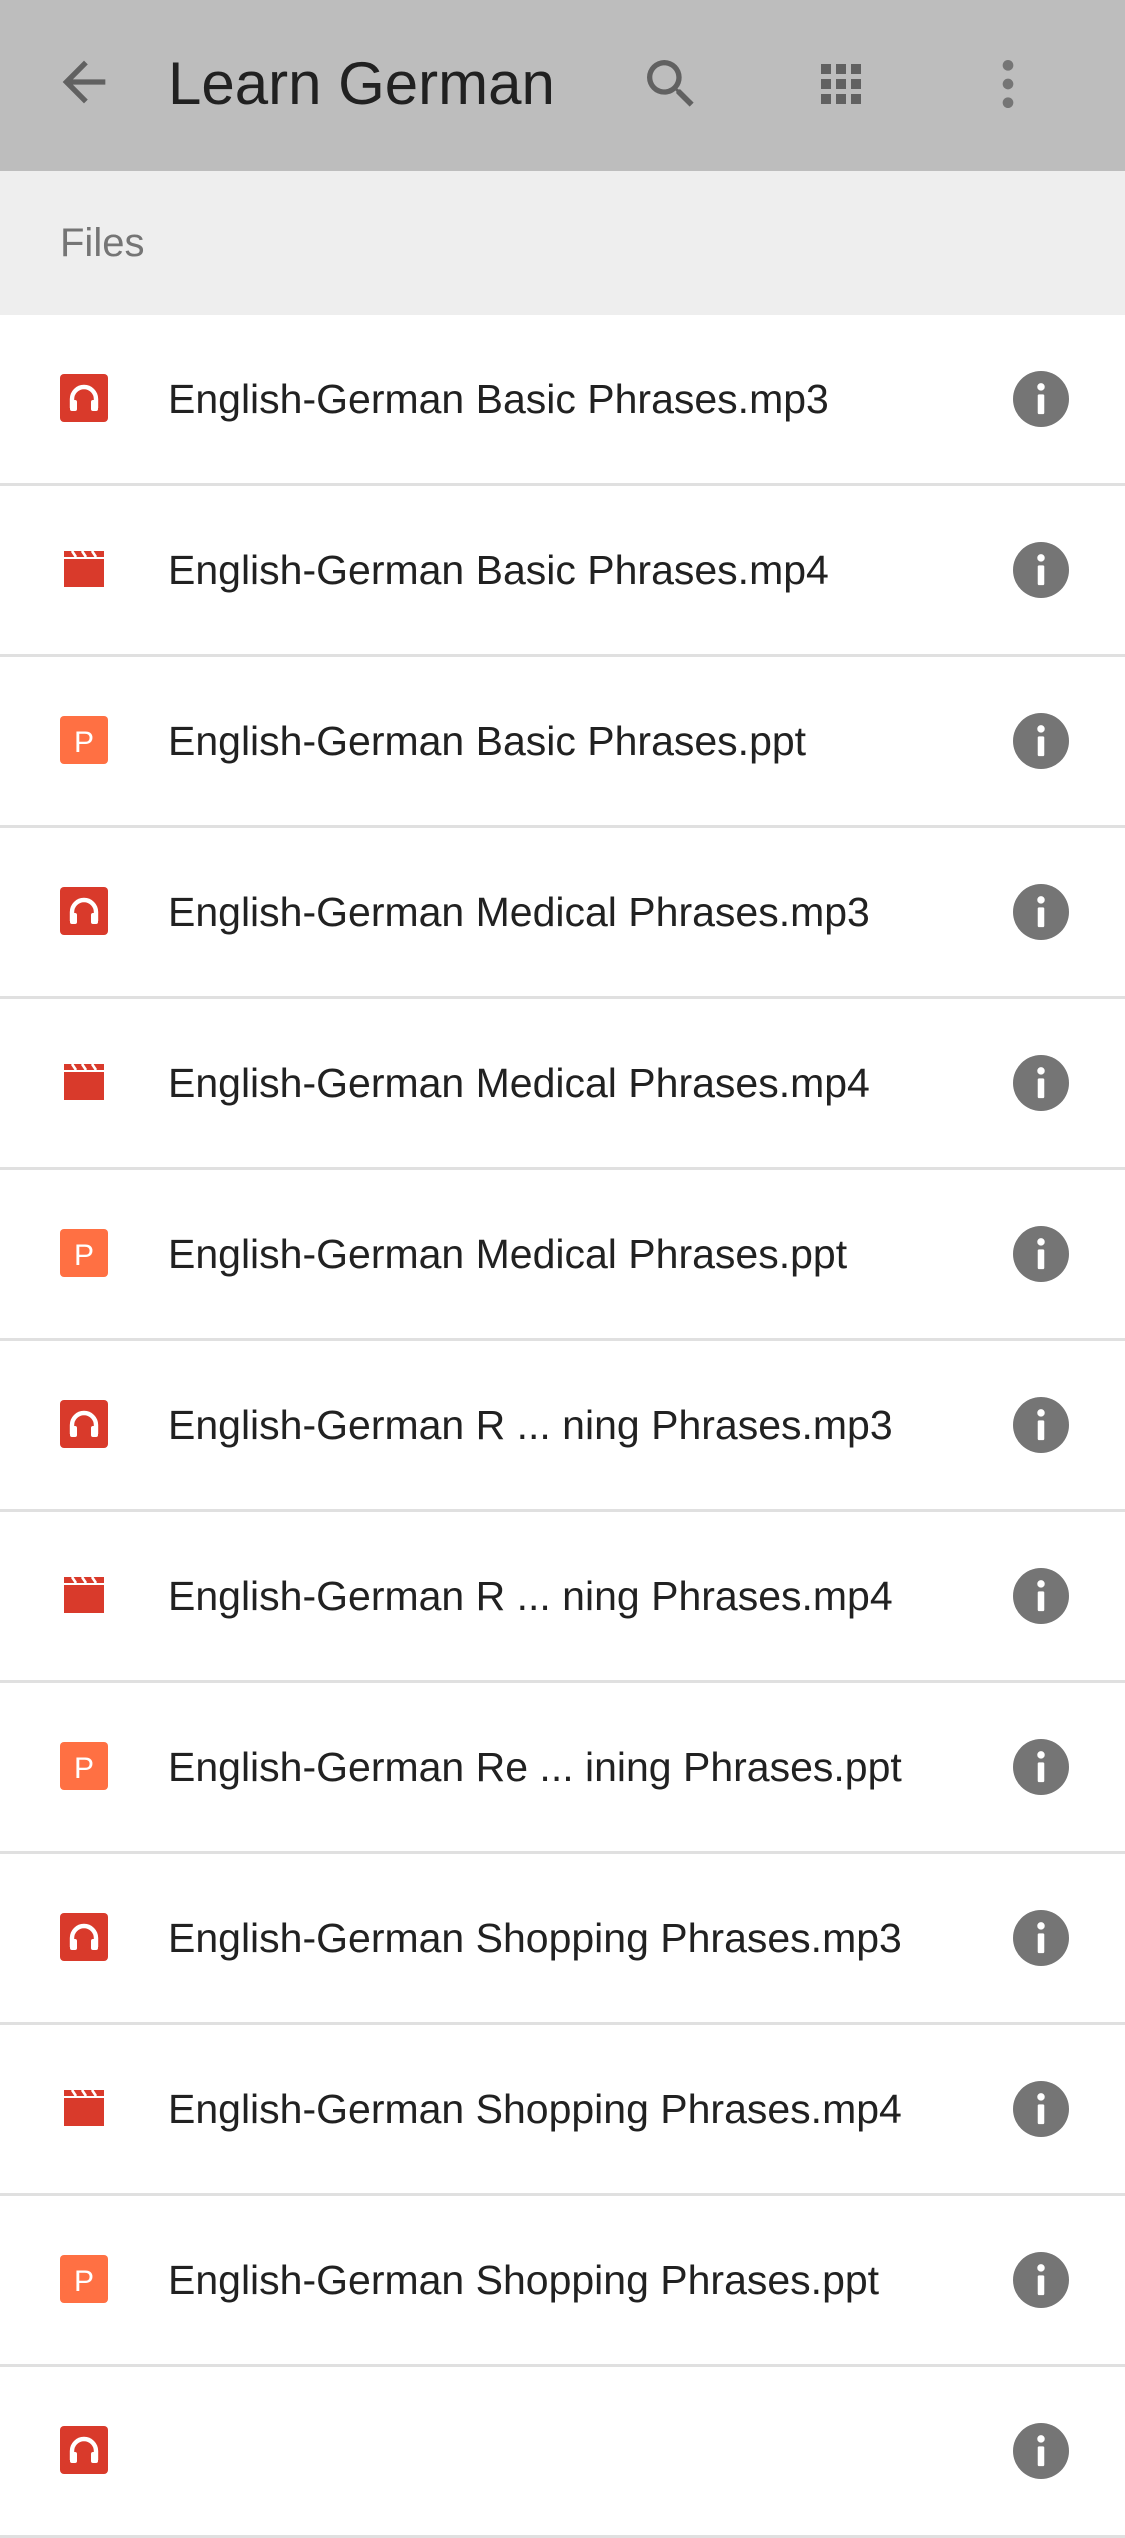 The image size is (1125, 2538). What do you see at coordinates (535, 1767) in the screenshot?
I see `file-name: English-German Re ... ining Phrases.ppt` at bounding box center [535, 1767].